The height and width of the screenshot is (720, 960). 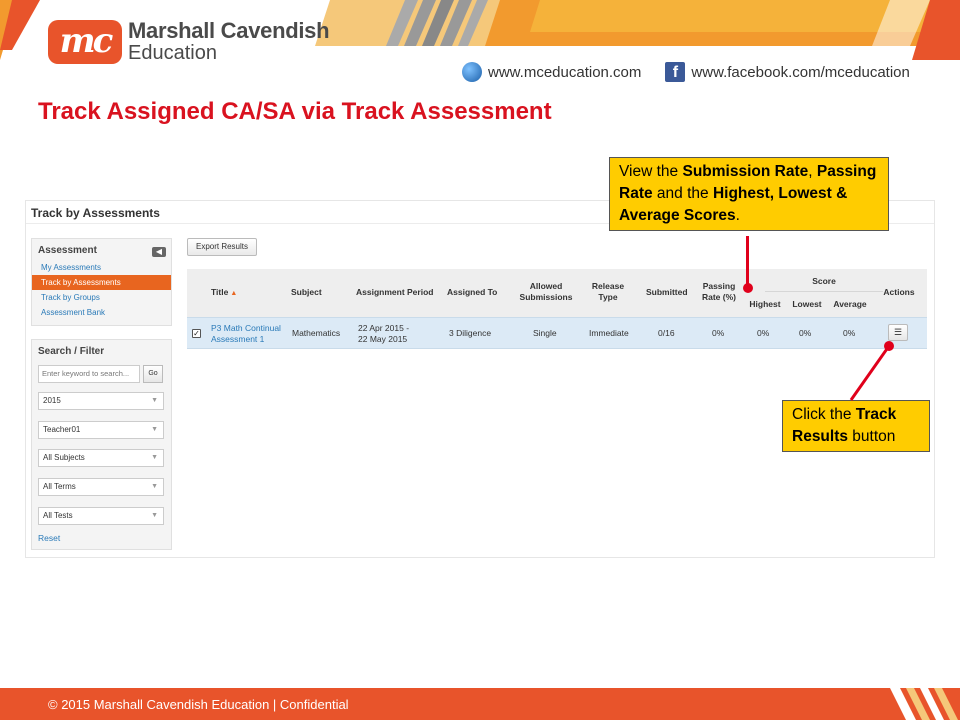 I want to click on test-select-value: All Tests, so click(x=58, y=515).